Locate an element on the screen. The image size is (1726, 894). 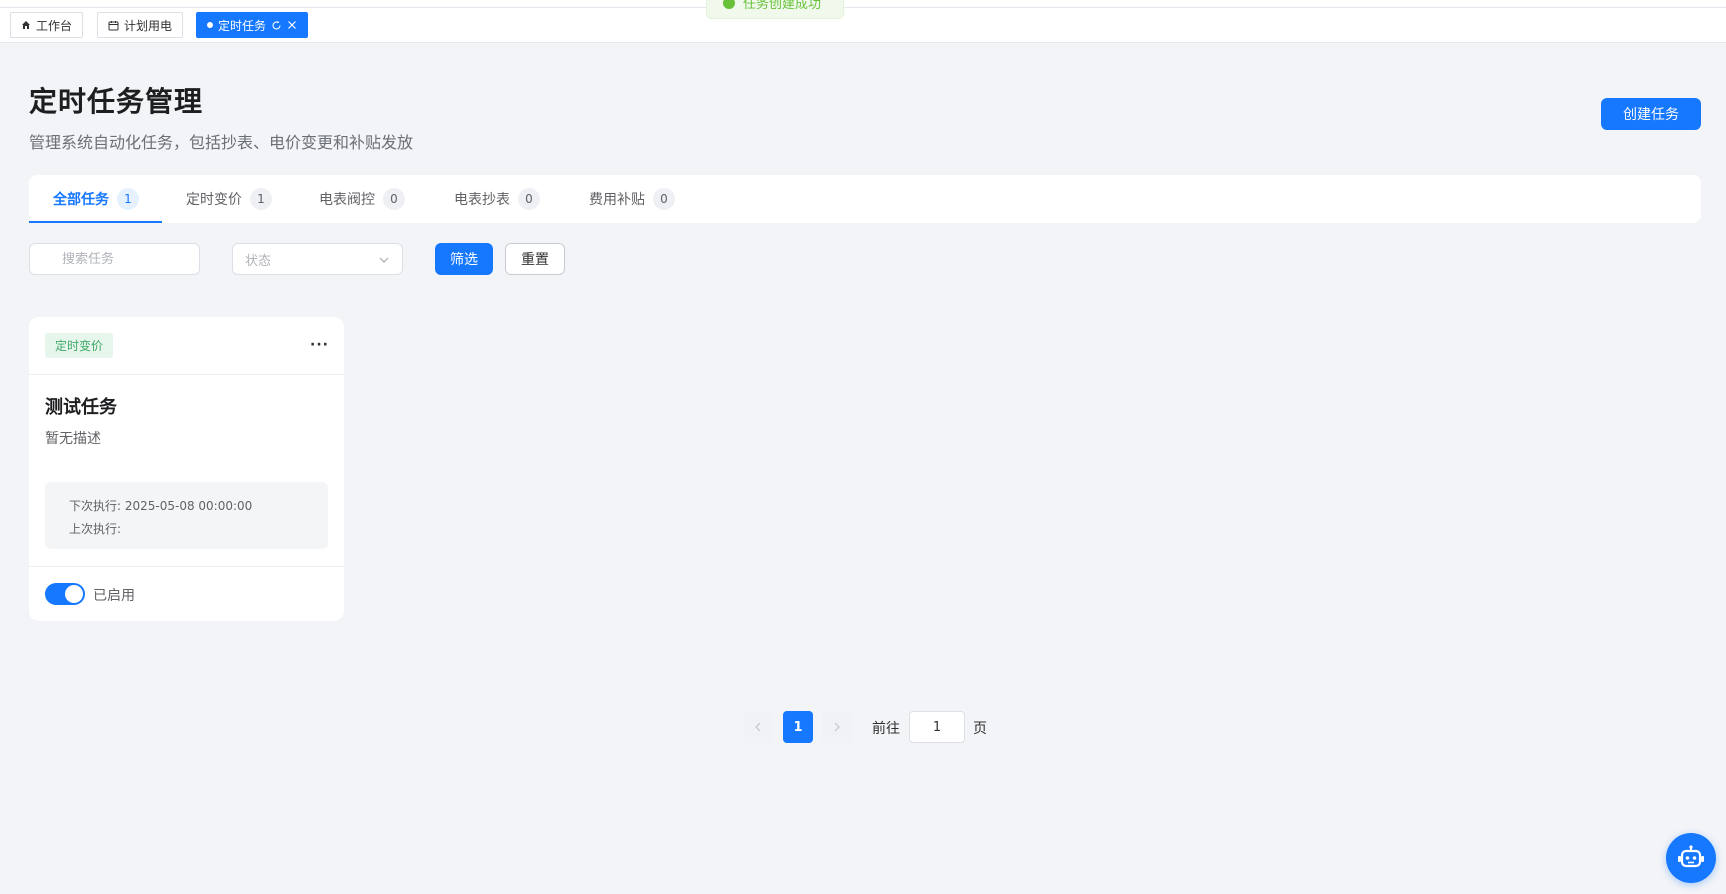
last-run: 上次执行: is located at coordinates (95, 529).